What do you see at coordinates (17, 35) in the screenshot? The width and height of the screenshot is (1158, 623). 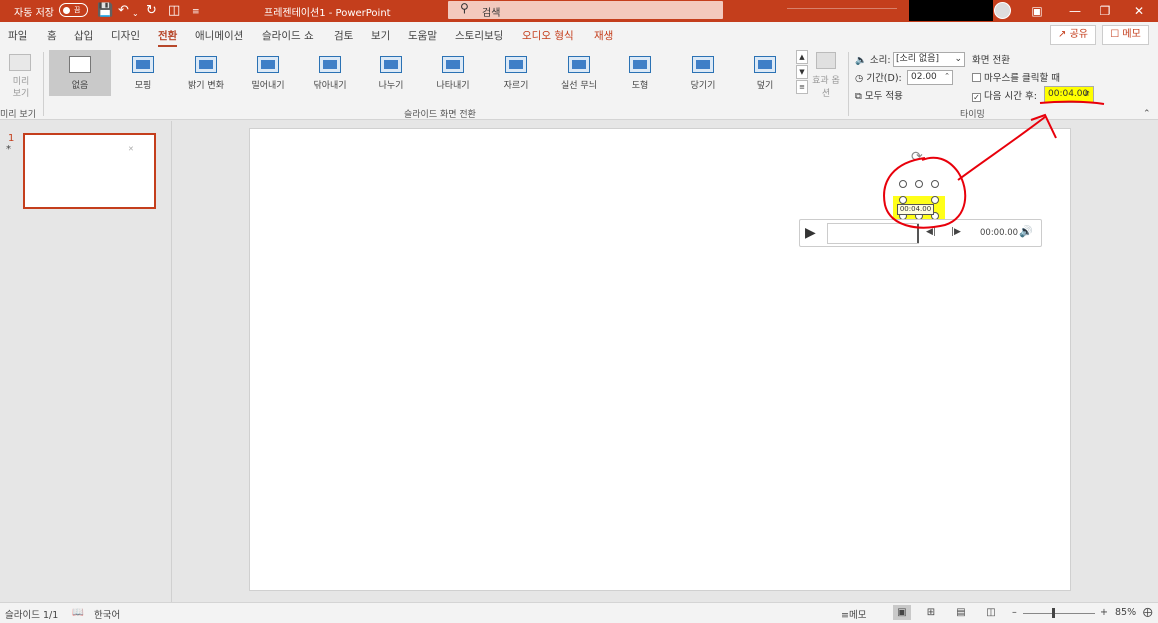 I see `tab-file: 파일` at bounding box center [17, 35].